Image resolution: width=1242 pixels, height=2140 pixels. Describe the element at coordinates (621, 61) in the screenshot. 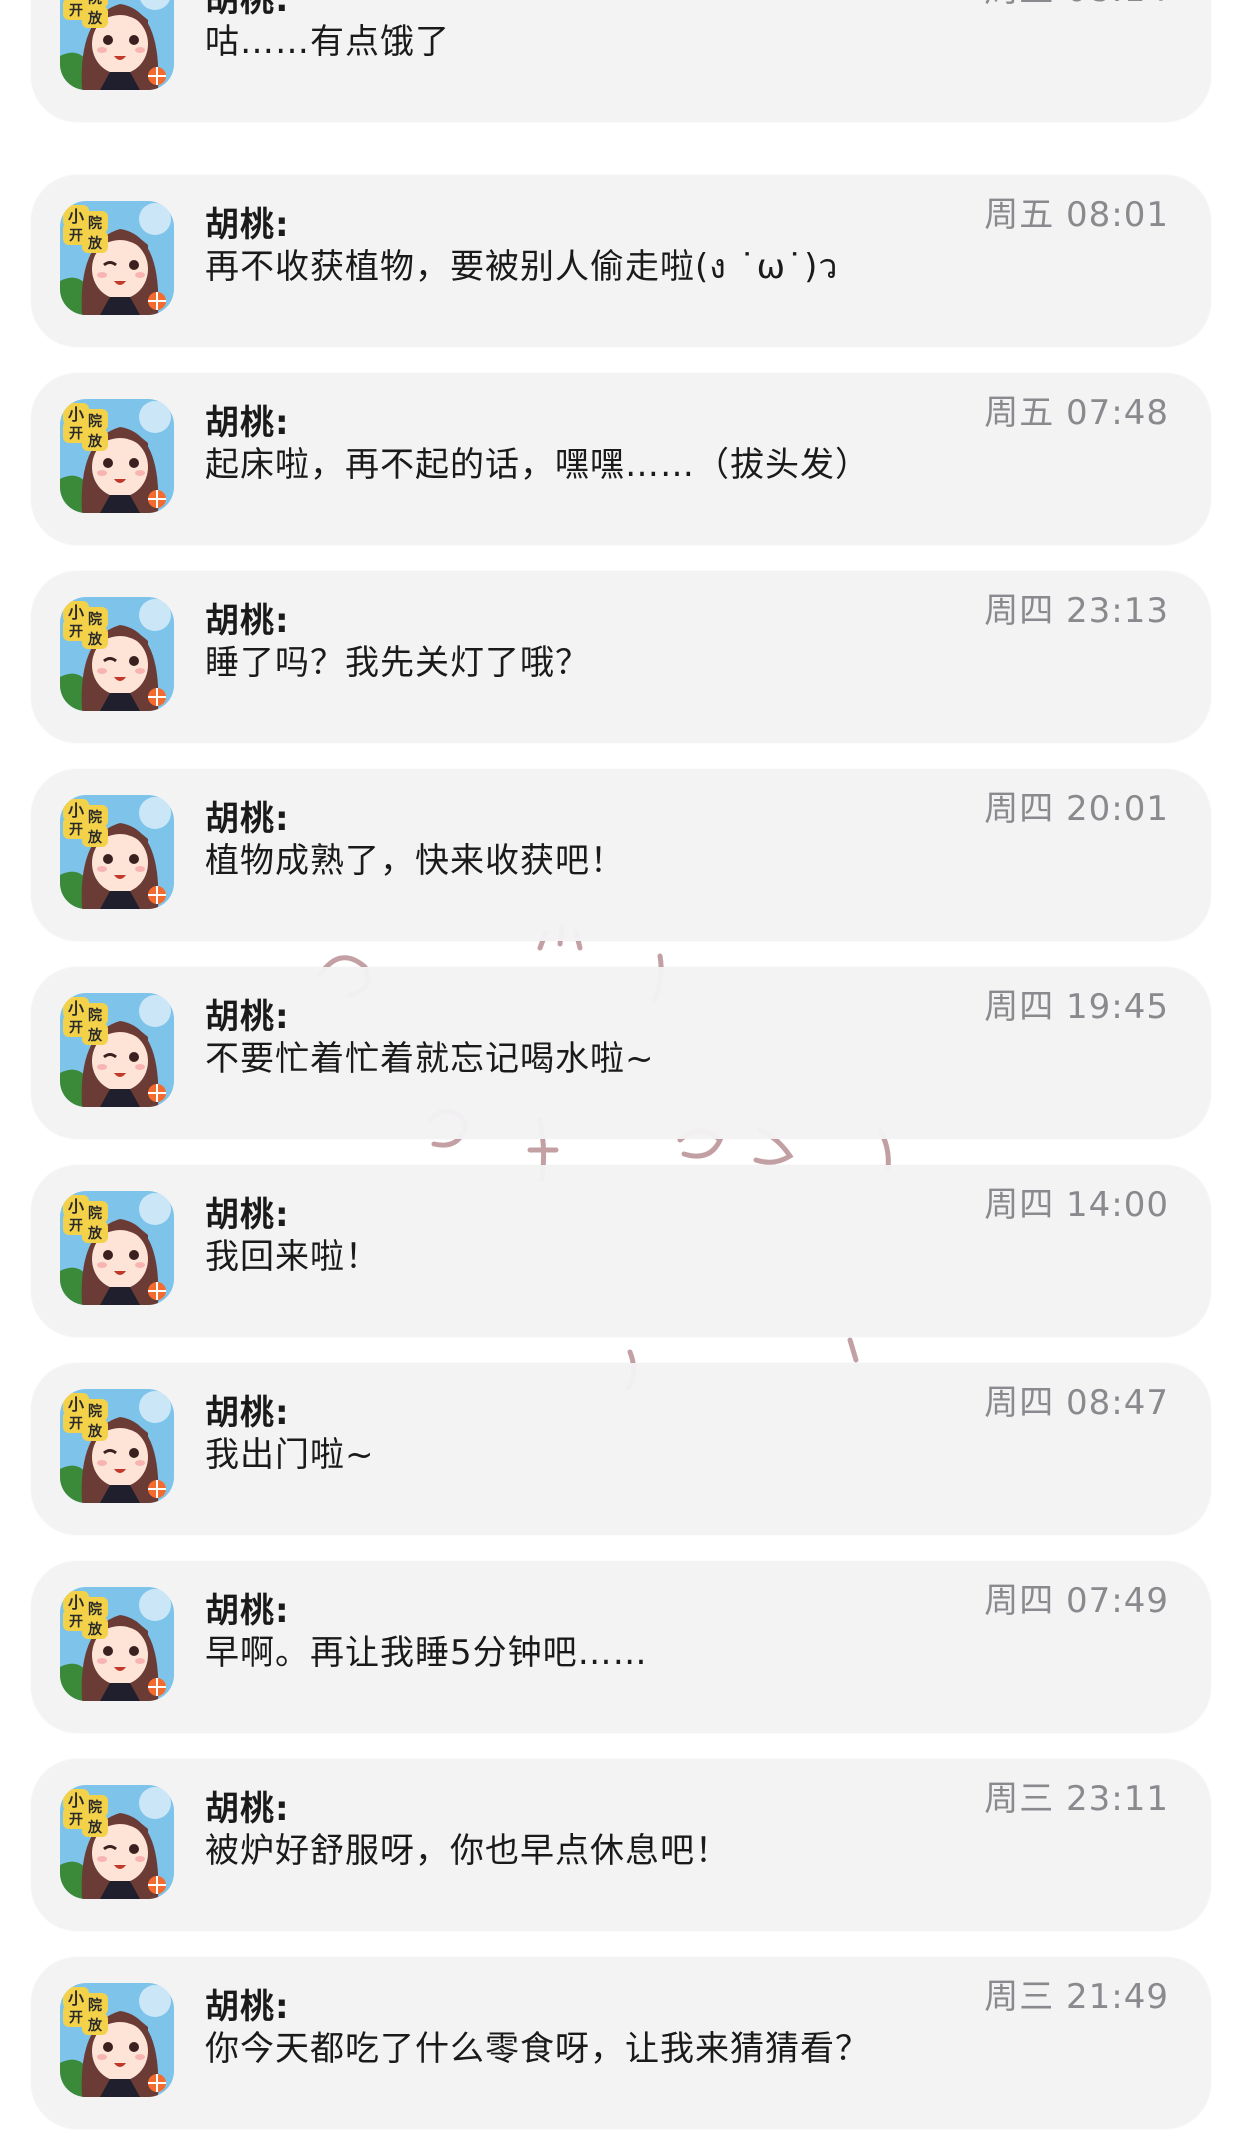

I see `notification-card: 小 院 开 放 胡桃:咕……有点饿了周五 08:14` at that location.